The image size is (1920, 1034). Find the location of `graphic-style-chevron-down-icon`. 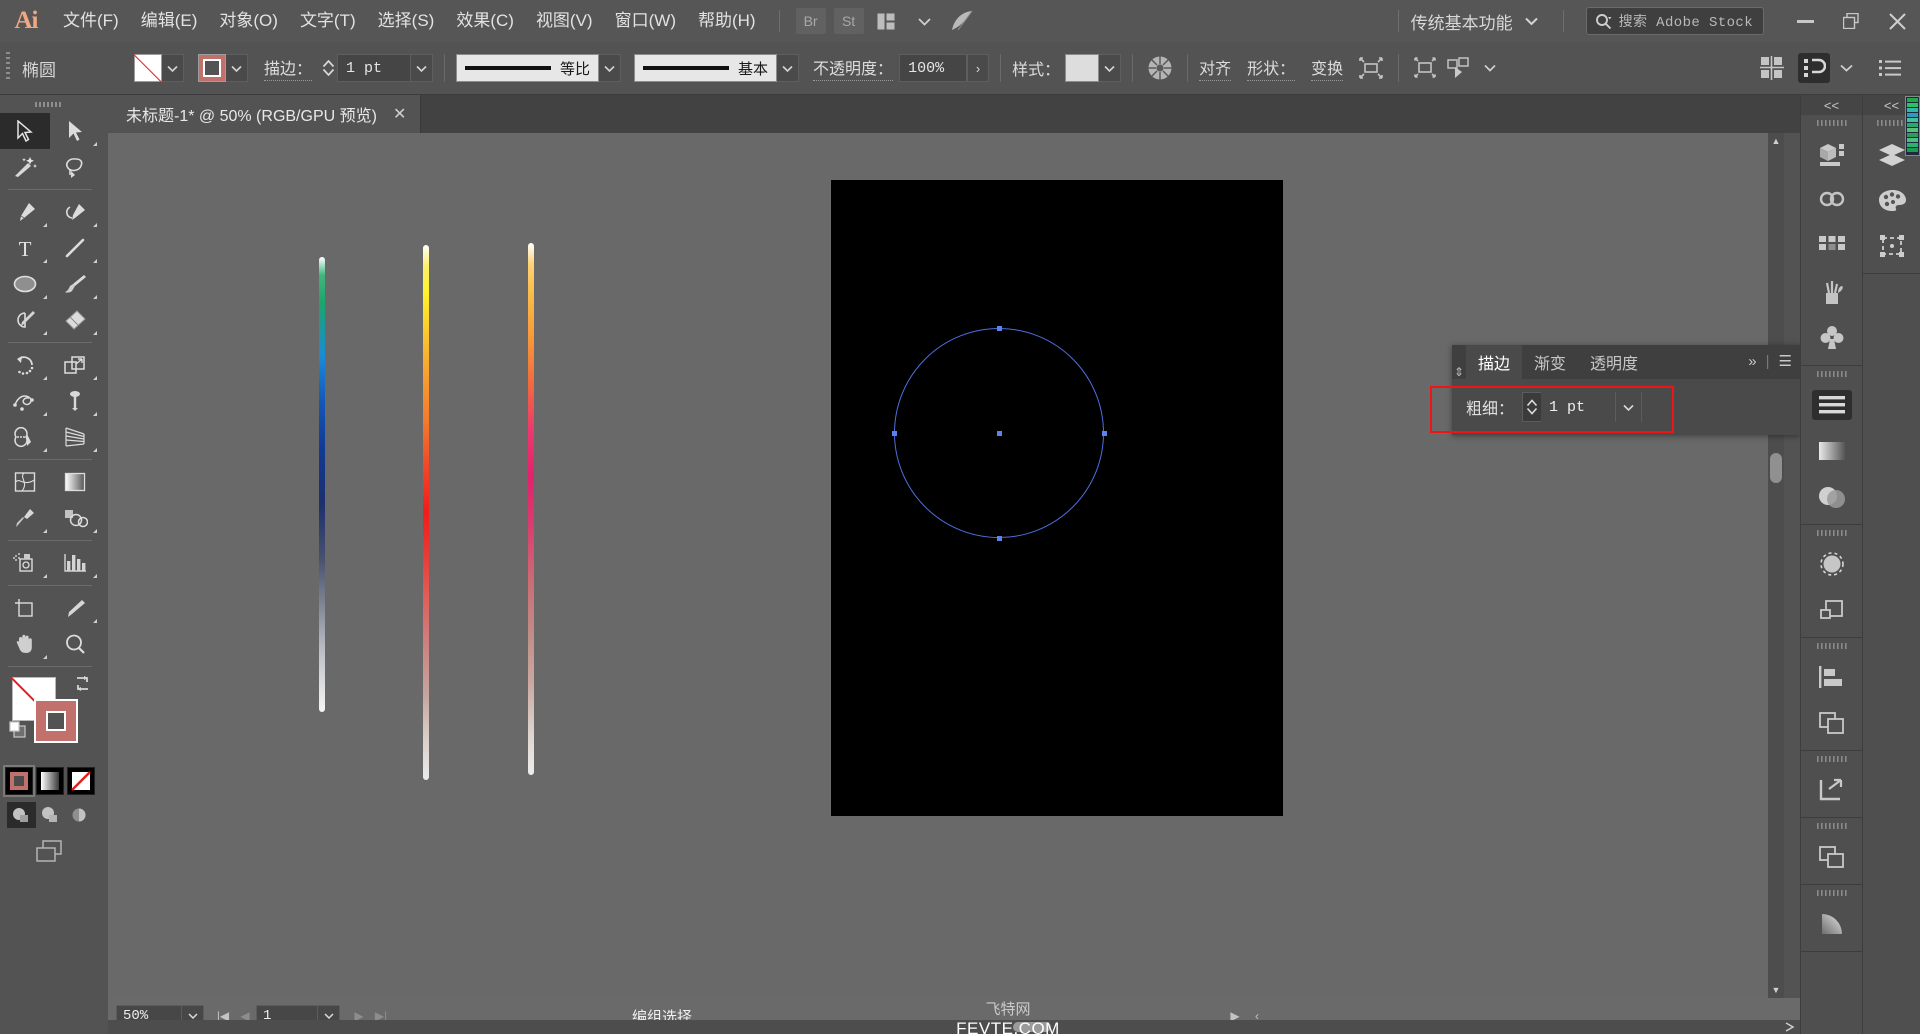

graphic-style-chevron-down-icon is located at coordinates (1110, 68).